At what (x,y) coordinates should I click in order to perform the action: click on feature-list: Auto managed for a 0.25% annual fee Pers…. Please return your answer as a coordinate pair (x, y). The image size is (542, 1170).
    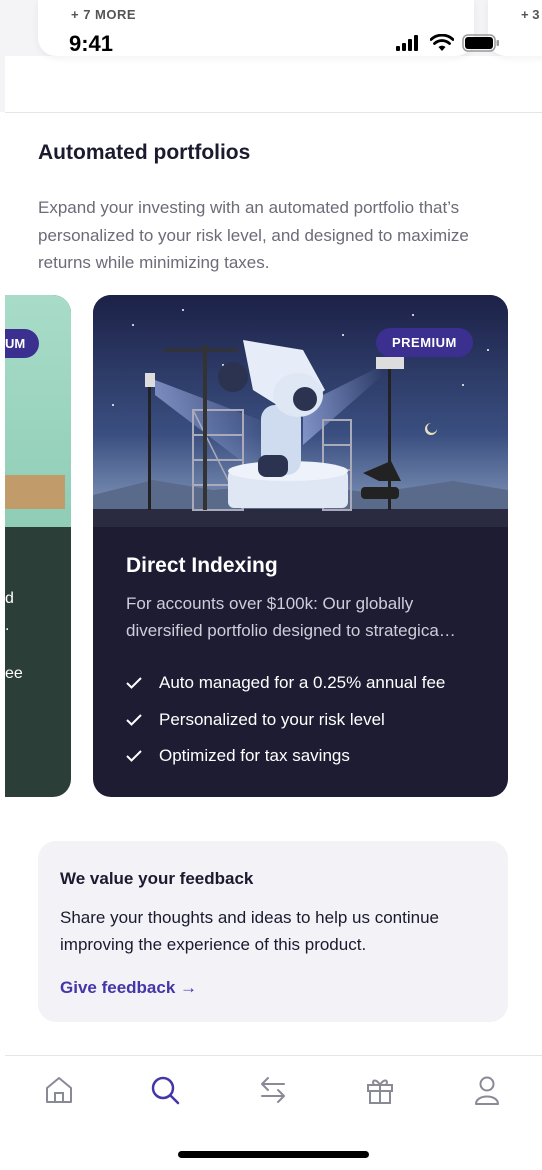
    Looking at the image, I should click on (285, 720).